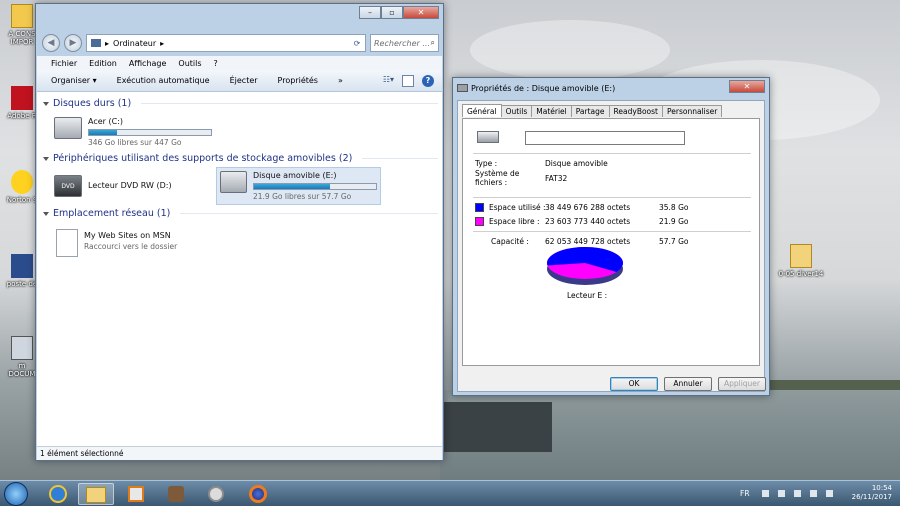 This screenshot has width=900, height=506. I want to click on group-hard-disks: Disques durs (1), so click(240, 103).